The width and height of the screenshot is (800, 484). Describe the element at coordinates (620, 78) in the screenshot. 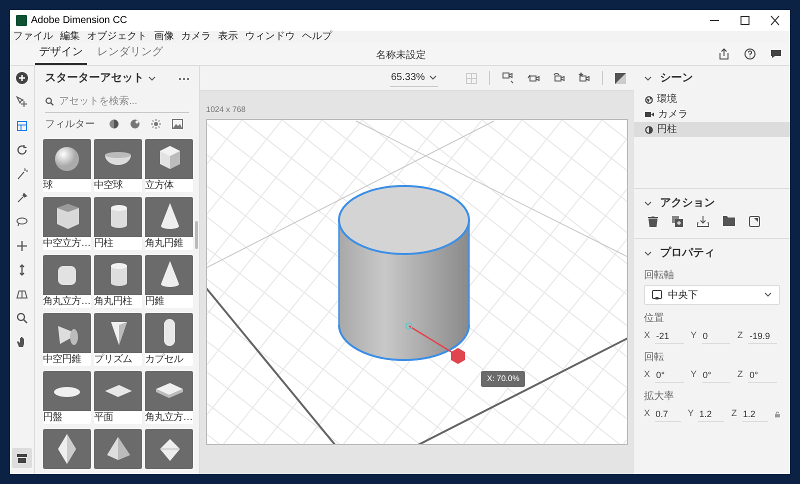

I see `render-preview-icon` at that location.